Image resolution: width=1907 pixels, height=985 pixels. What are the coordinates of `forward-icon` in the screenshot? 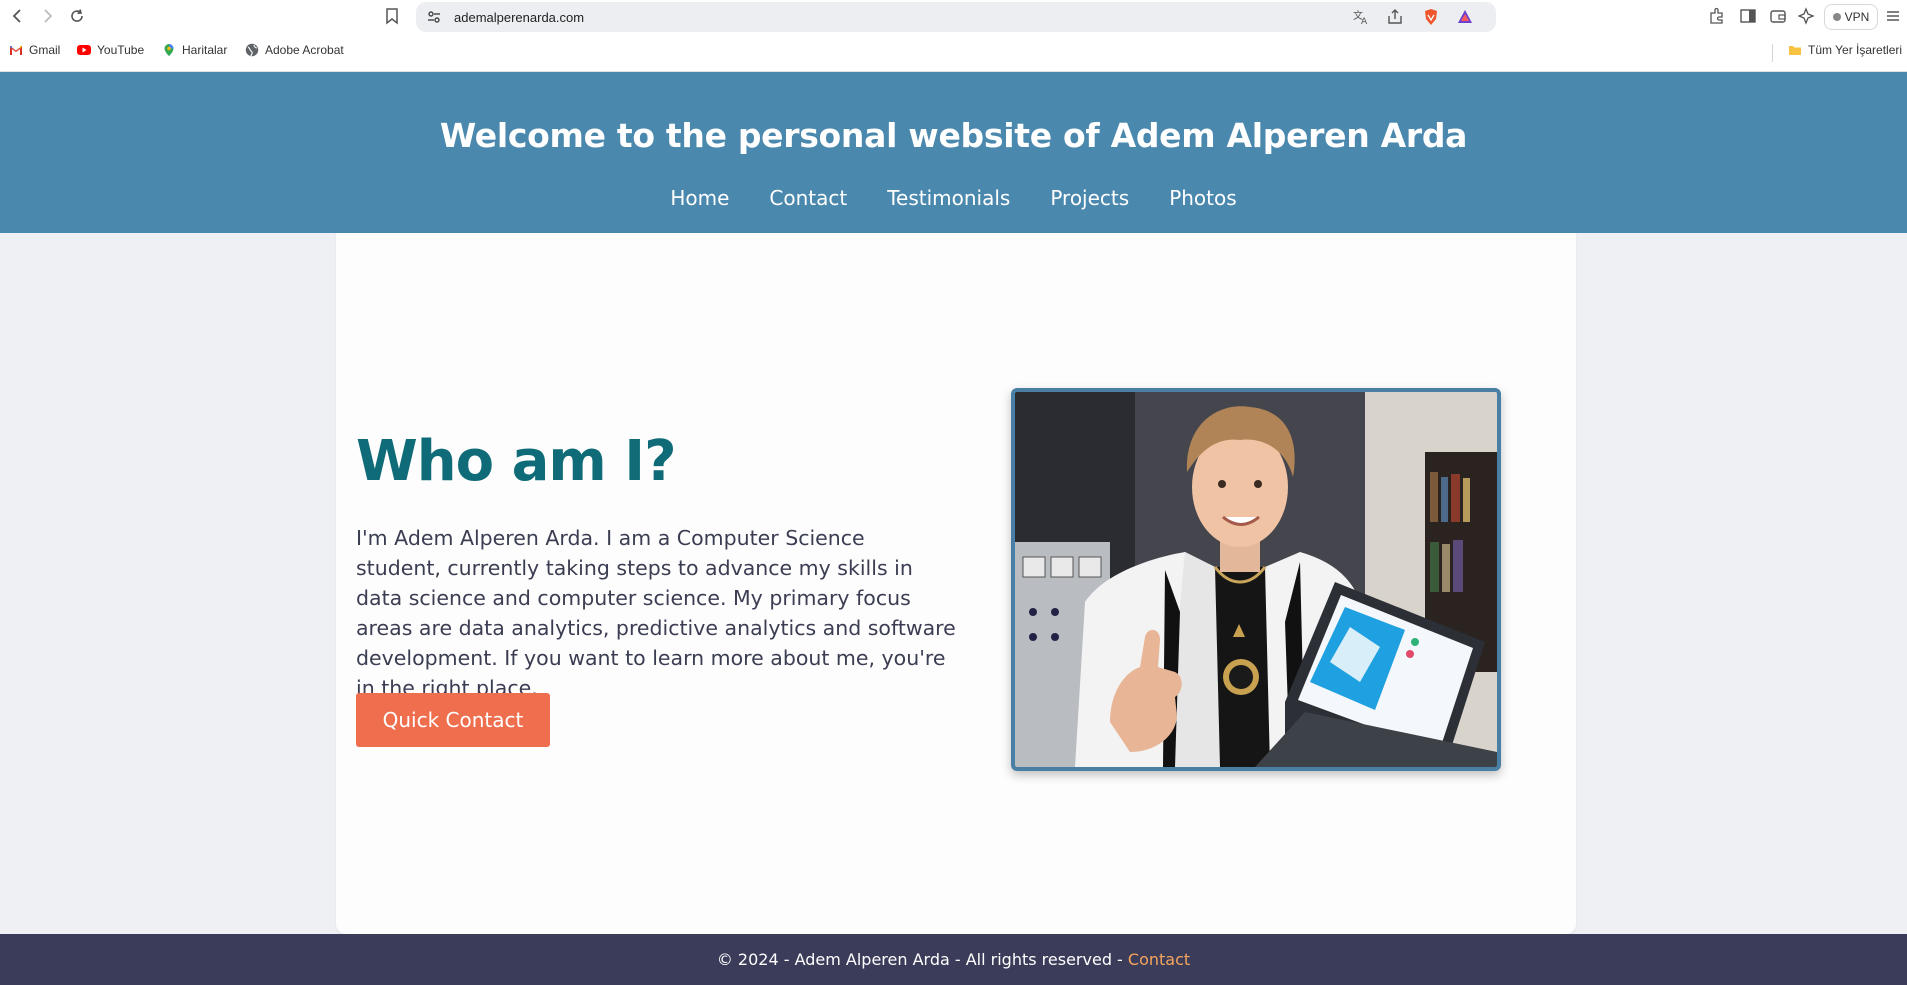 It's located at (47, 16).